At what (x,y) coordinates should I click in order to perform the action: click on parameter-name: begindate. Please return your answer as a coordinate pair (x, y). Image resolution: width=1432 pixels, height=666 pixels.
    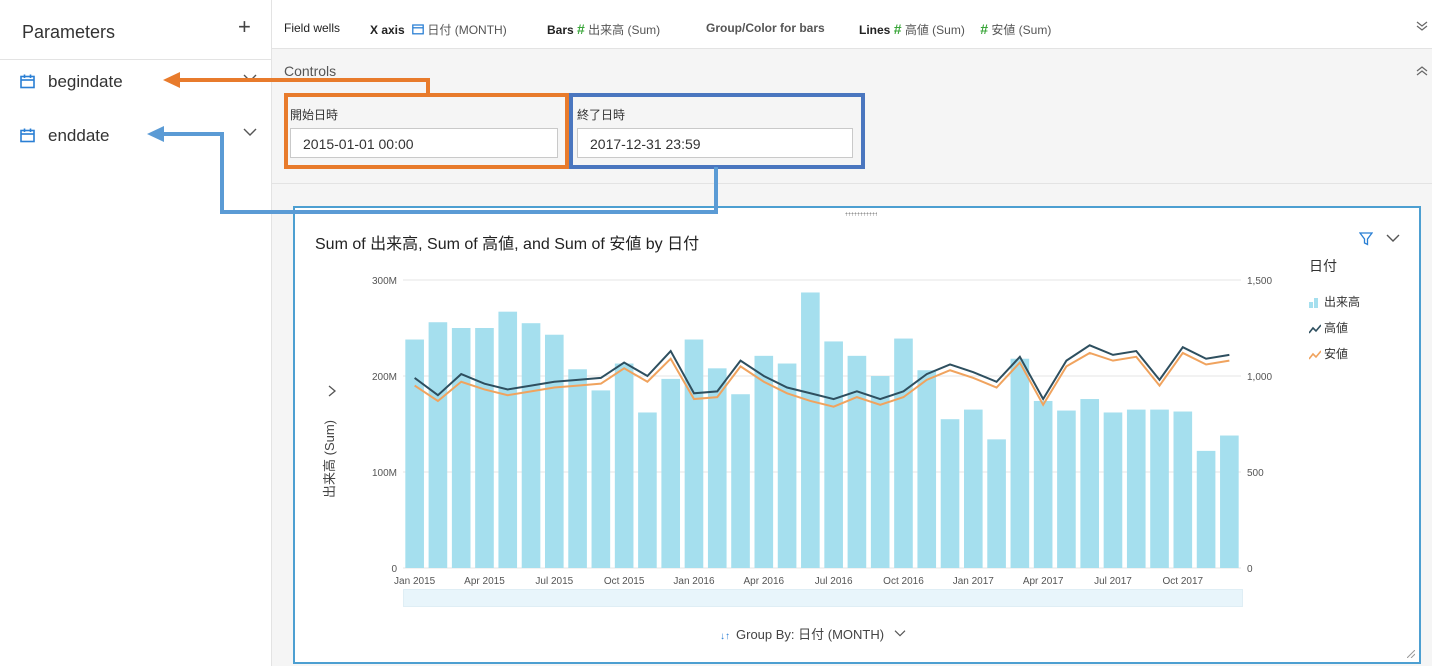
    Looking at the image, I should click on (85, 81).